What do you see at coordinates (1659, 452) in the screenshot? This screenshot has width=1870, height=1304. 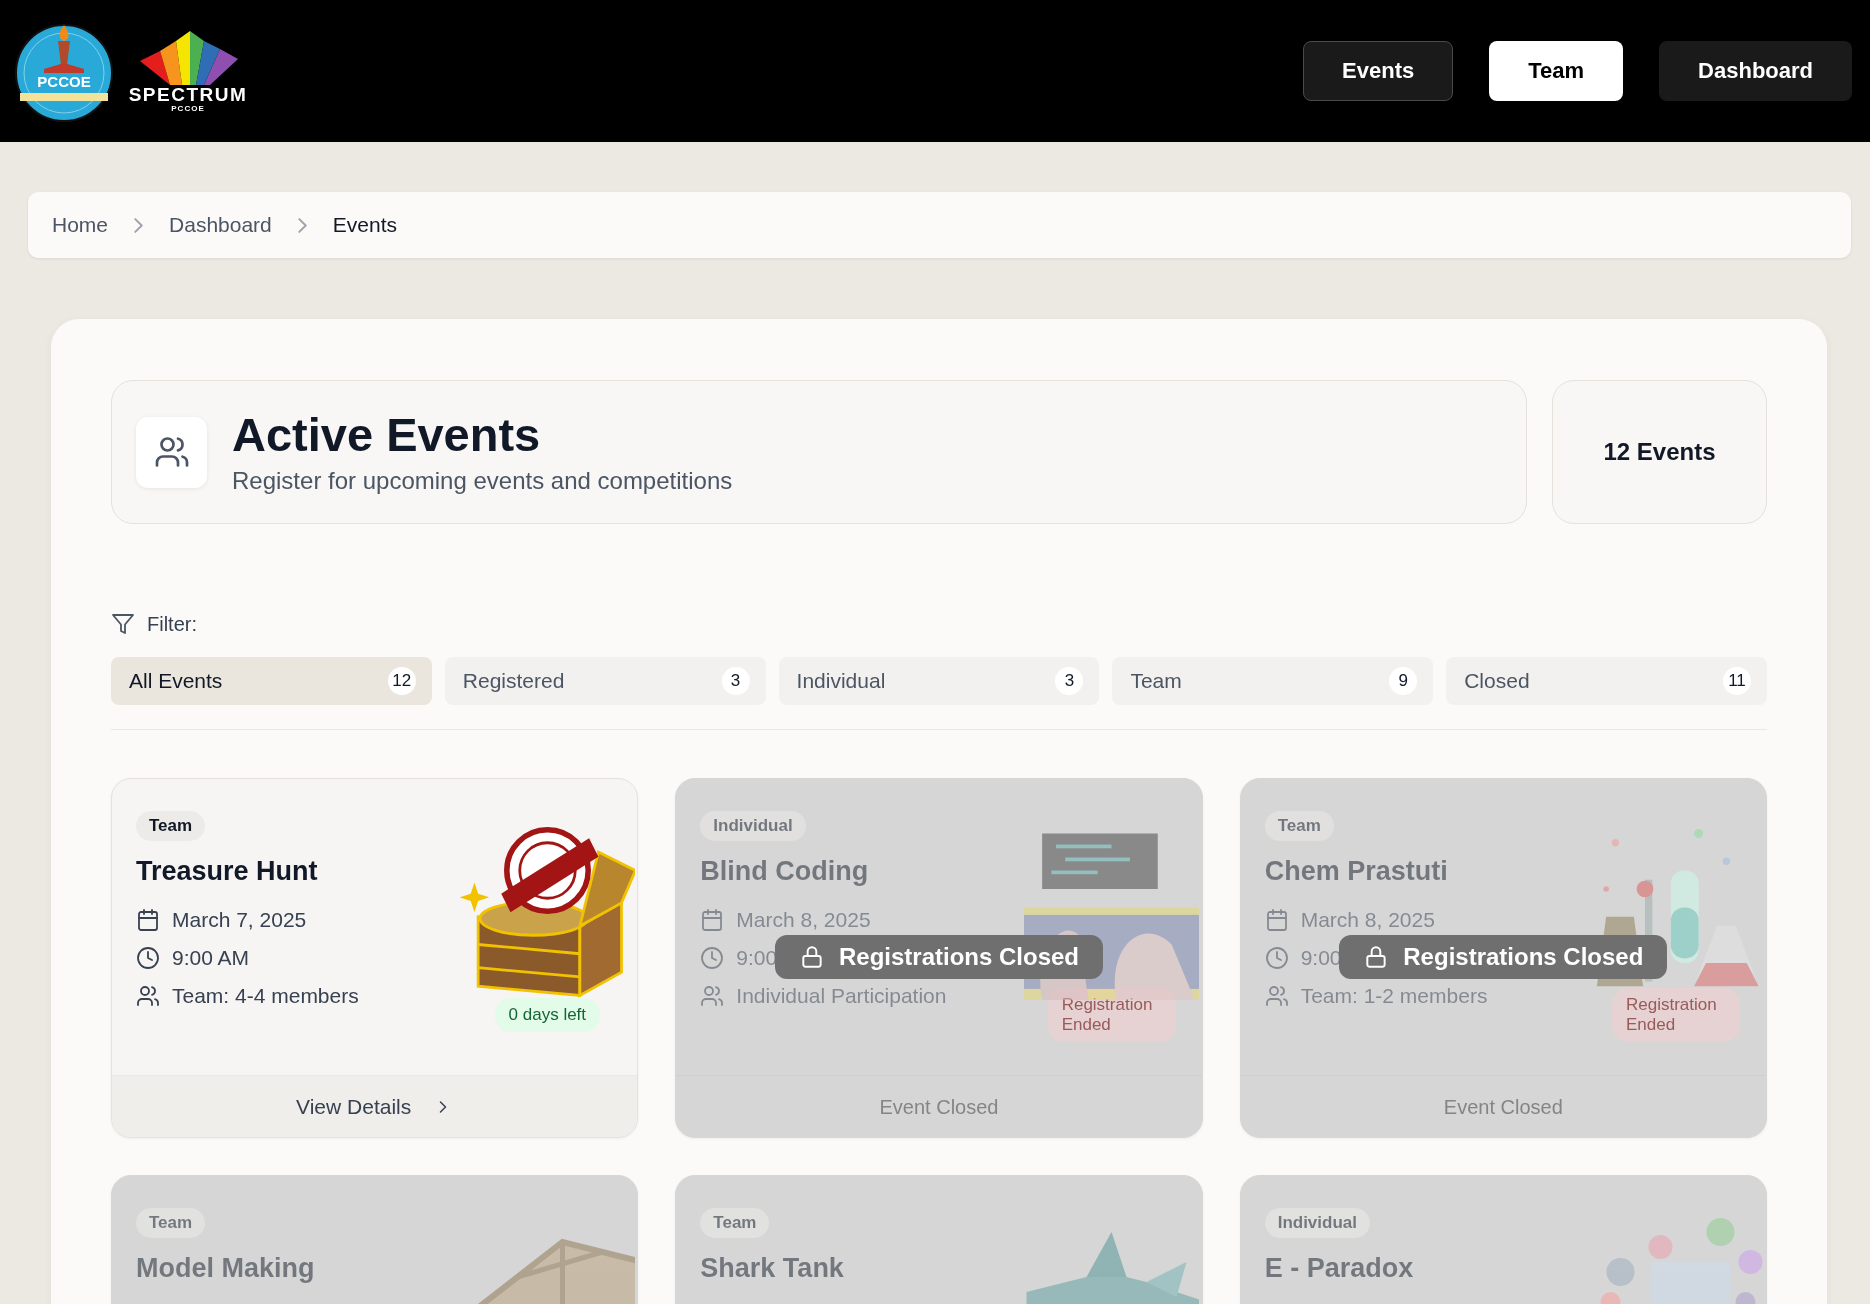 I see `event-count: 12 Events` at bounding box center [1659, 452].